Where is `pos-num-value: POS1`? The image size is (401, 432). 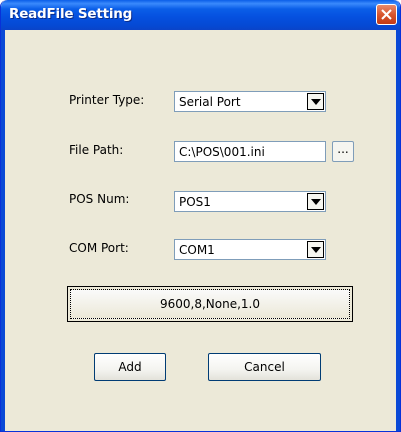
pos-num-value: POS1 is located at coordinates (195, 202).